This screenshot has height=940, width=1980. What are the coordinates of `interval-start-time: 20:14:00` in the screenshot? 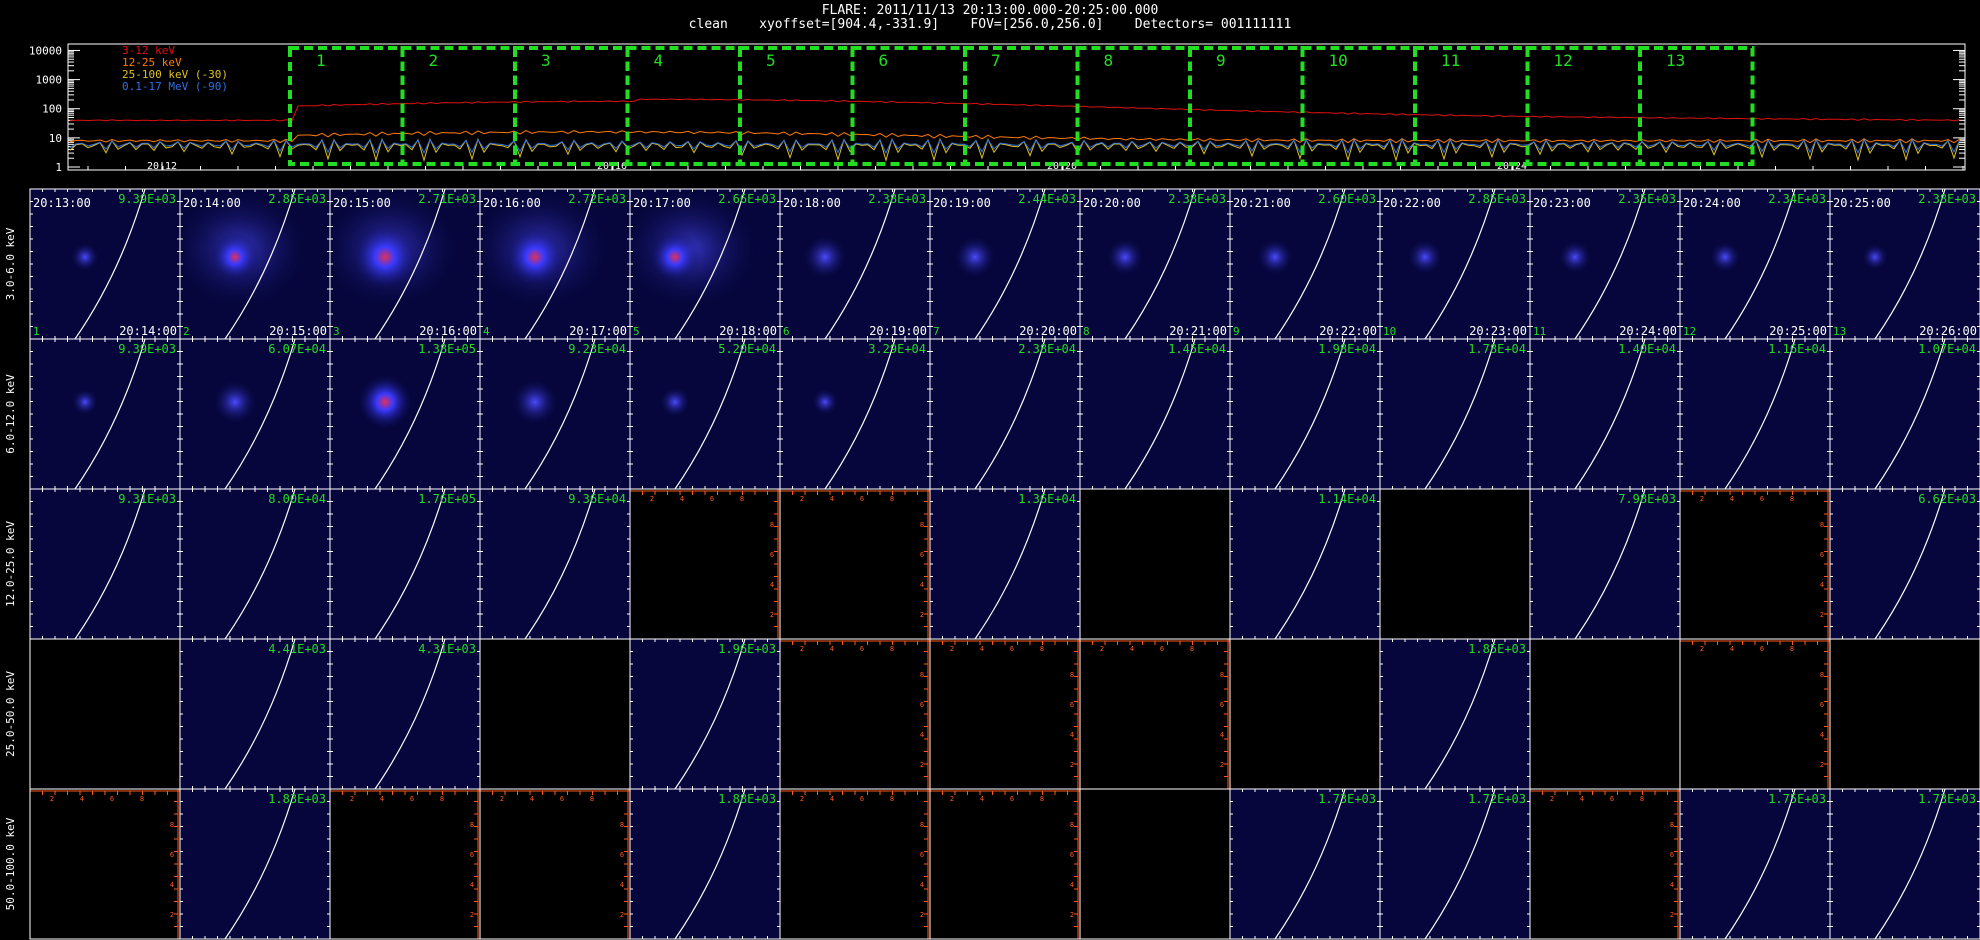 It's located at (212, 203).